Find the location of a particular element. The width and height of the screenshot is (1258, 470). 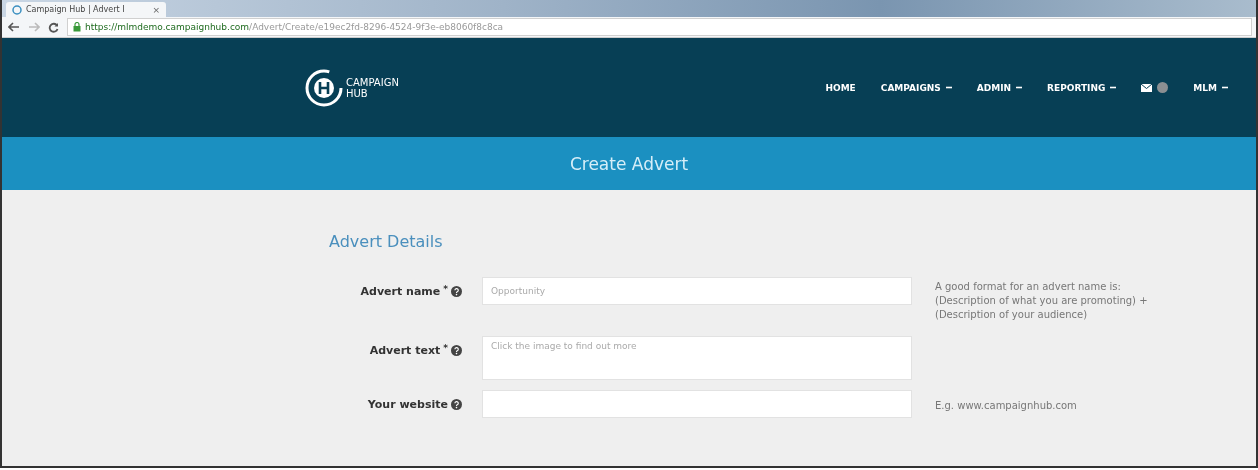

back-arrow-icon is located at coordinates (14, 27).